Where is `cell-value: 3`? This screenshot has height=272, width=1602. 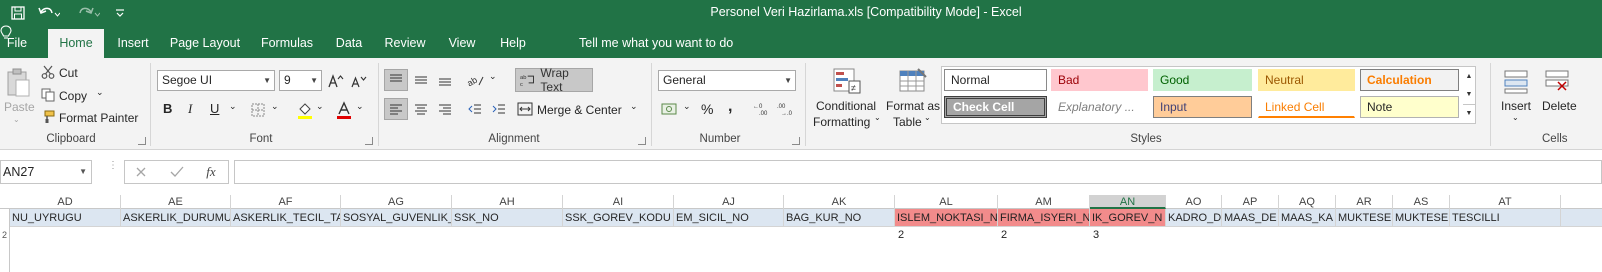
cell-value: 3 is located at coordinates (1096, 235).